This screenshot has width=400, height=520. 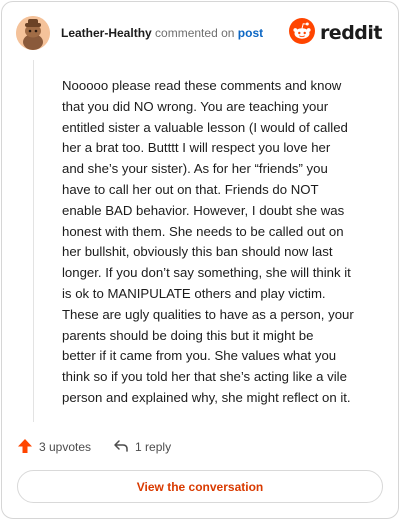 I want to click on upvote-arrow-icon, so click(x=25, y=447).